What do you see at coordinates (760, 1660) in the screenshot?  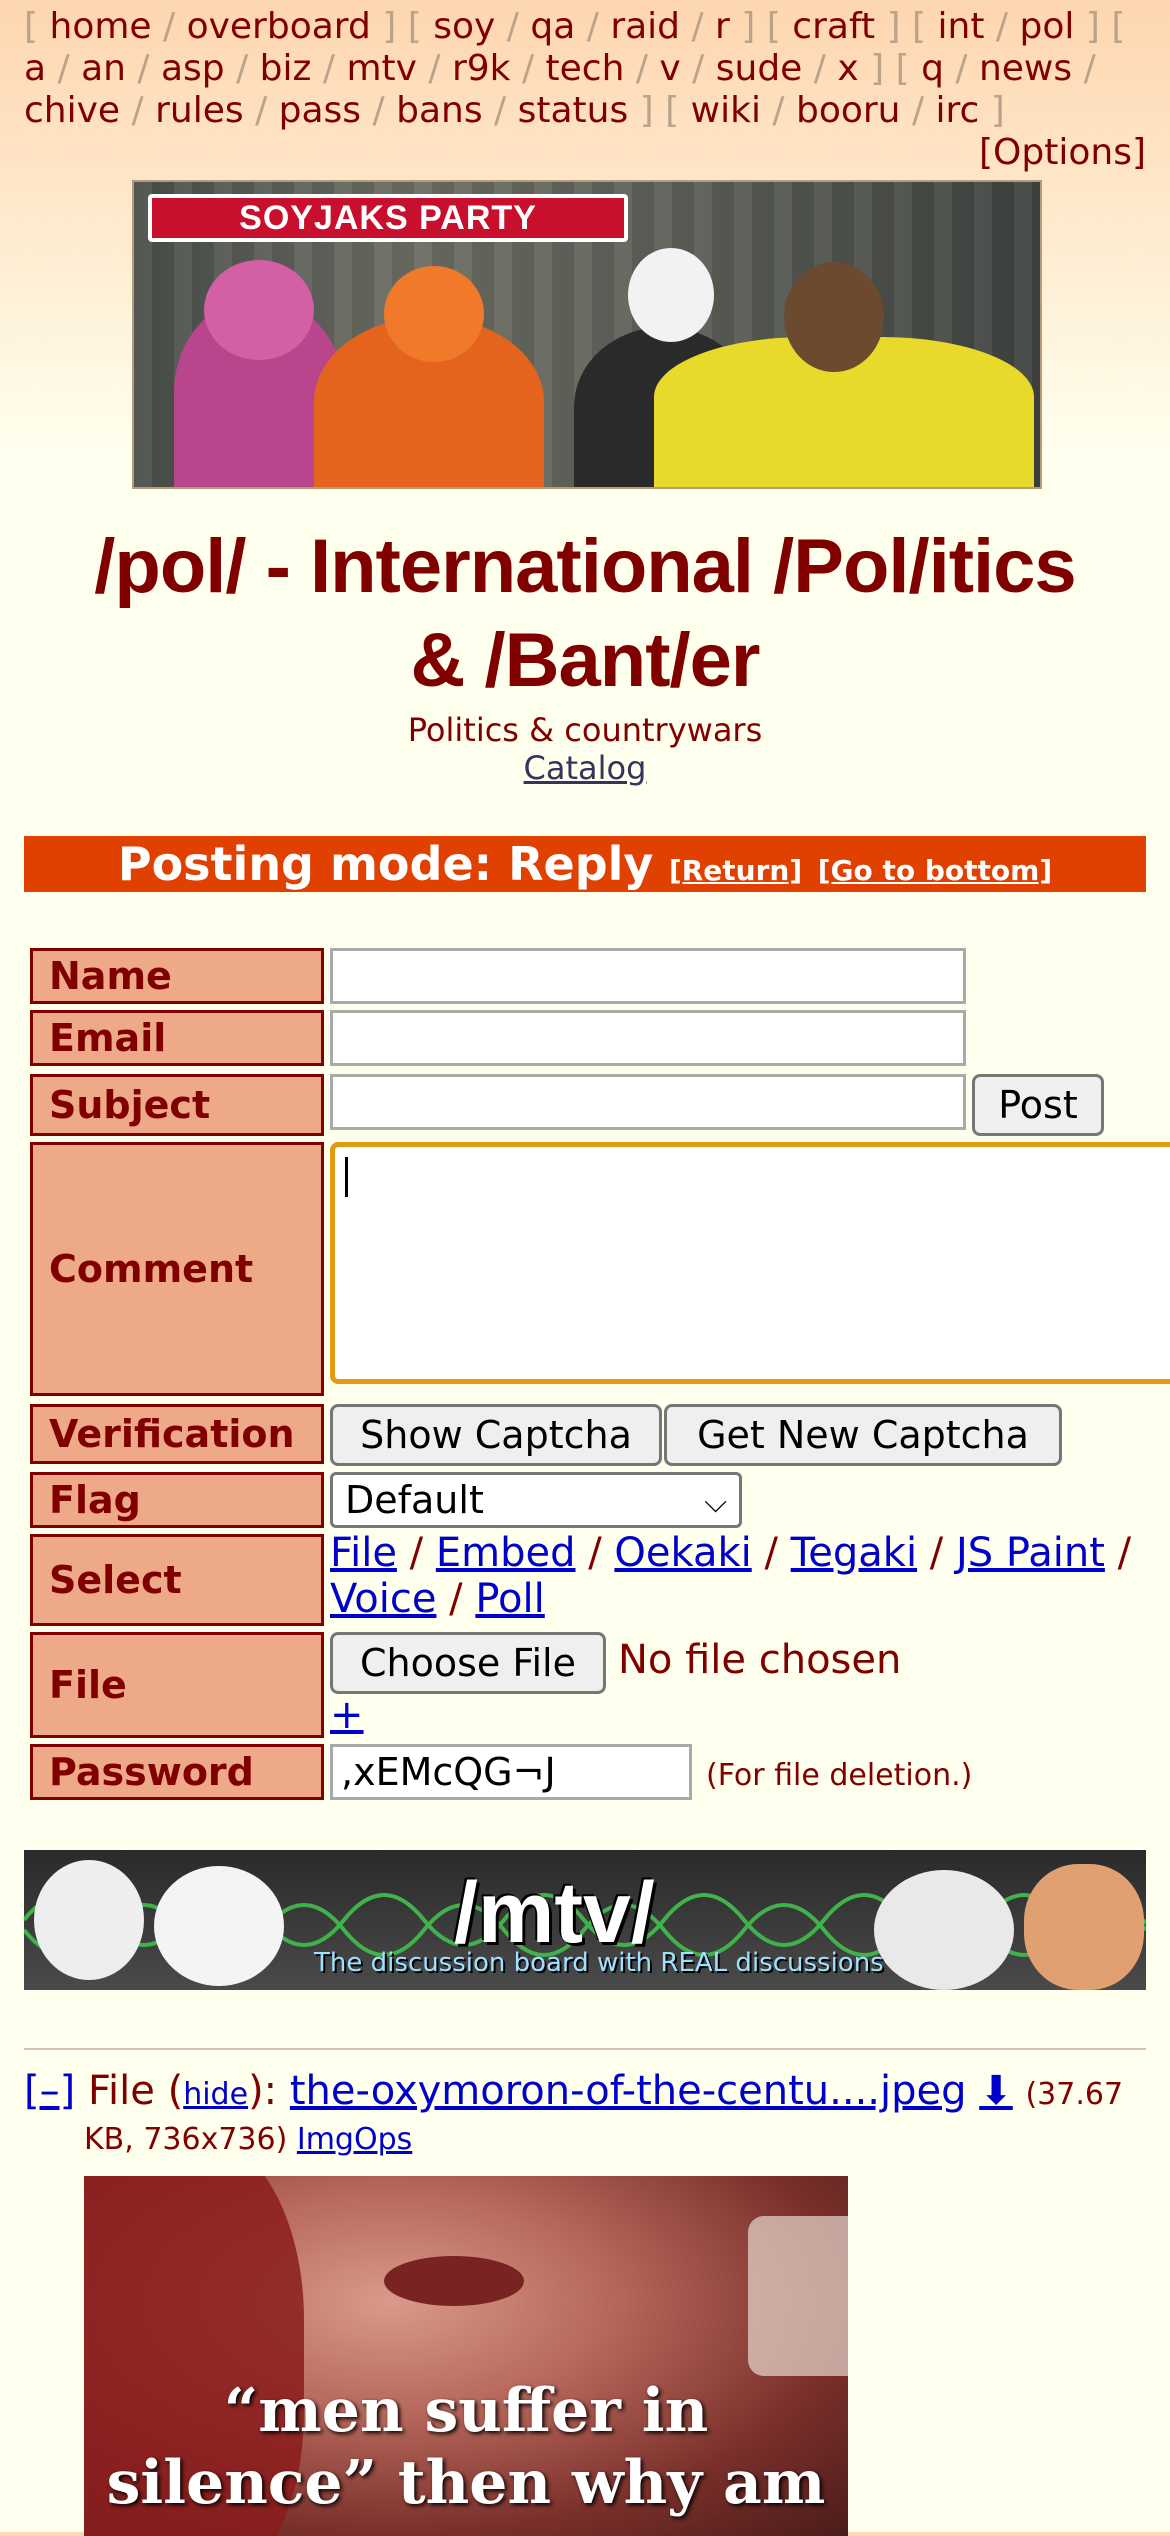 I see `no-file-status: No file chosen` at bounding box center [760, 1660].